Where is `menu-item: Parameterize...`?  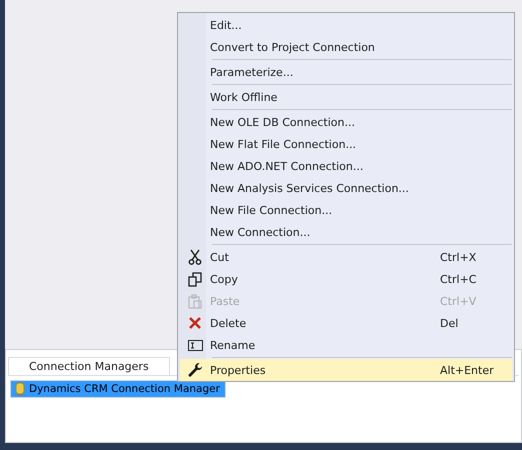
menu-item: Parameterize... is located at coordinates (346, 72).